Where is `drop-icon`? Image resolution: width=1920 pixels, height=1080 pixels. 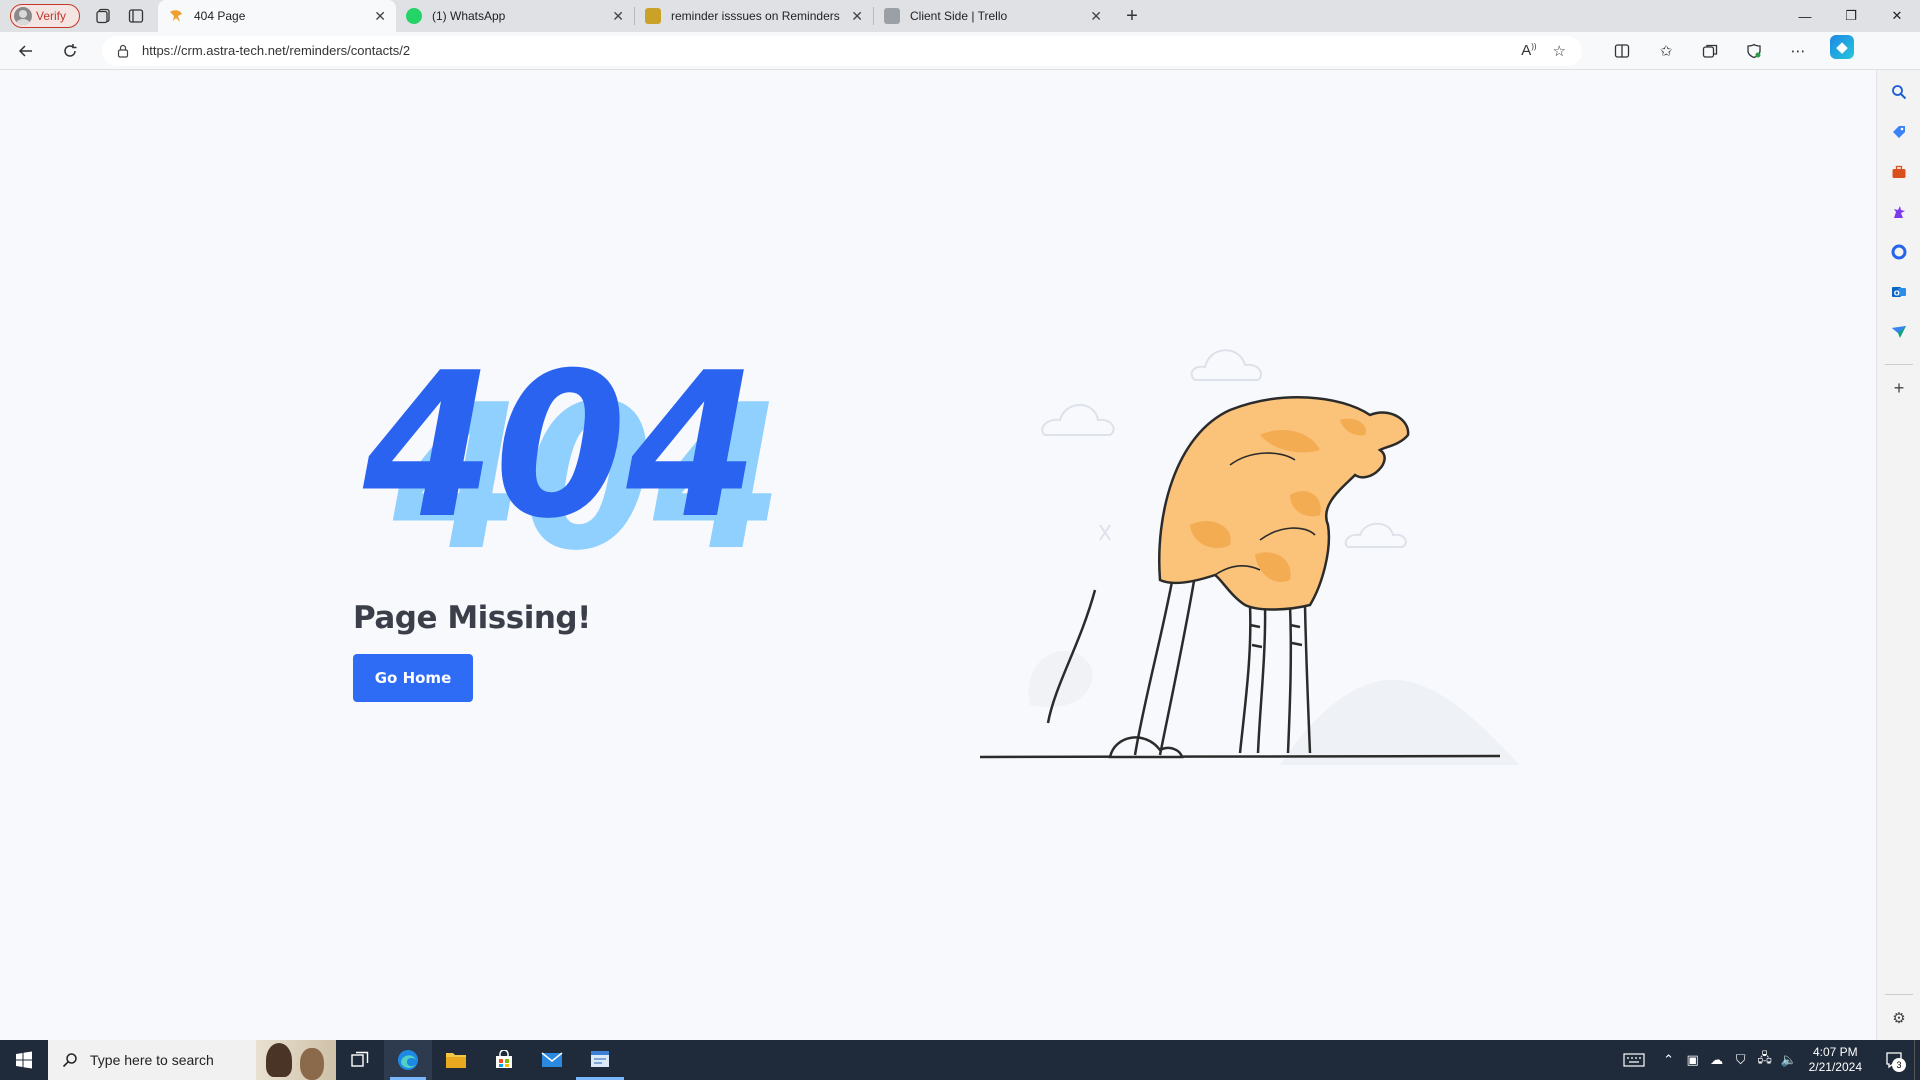 drop-icon is located at coordinates (1899, 332).